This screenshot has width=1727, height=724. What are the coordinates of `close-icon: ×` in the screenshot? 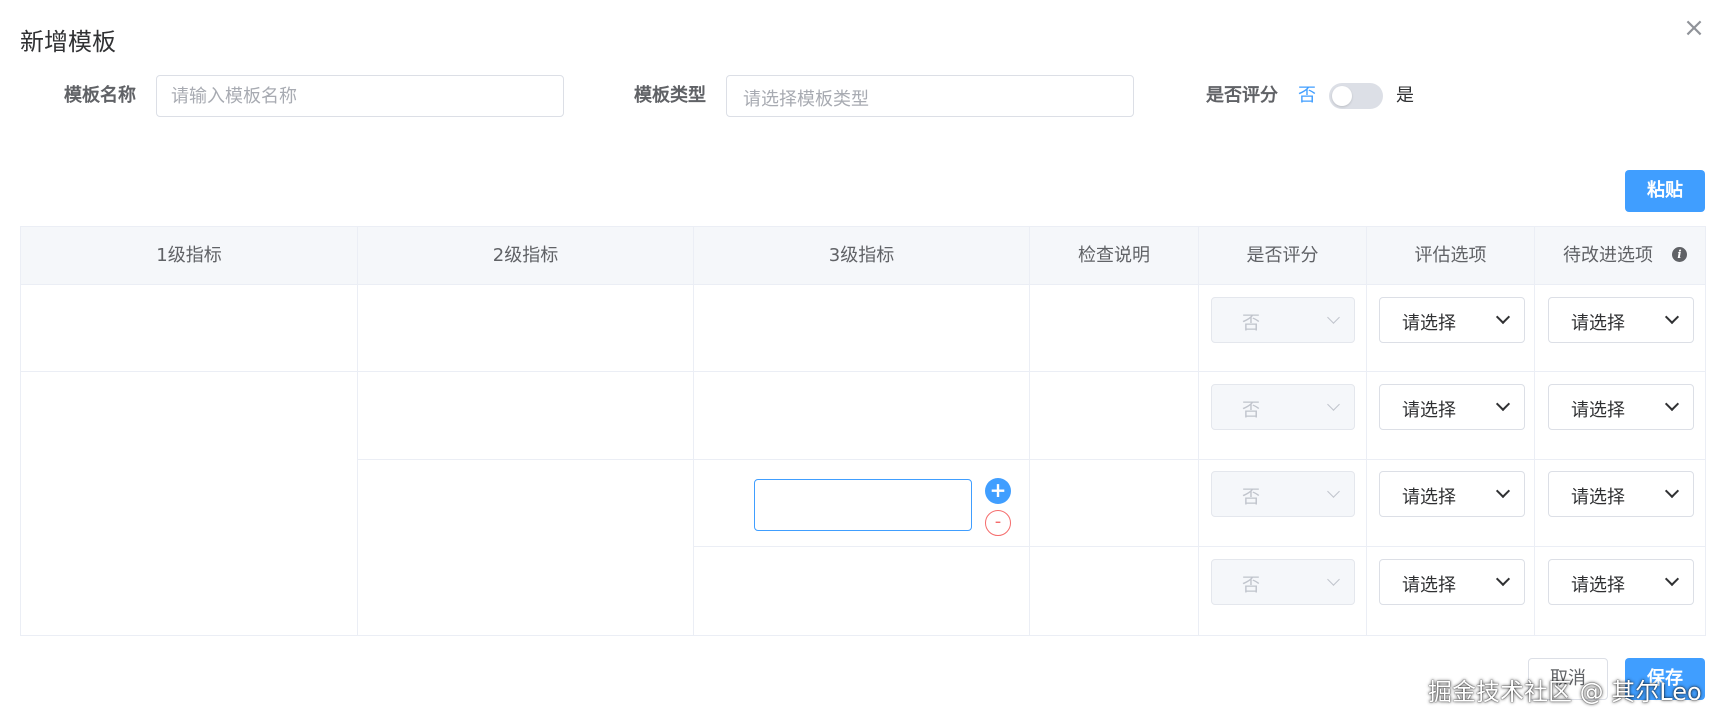 It's located at (1694, 28).